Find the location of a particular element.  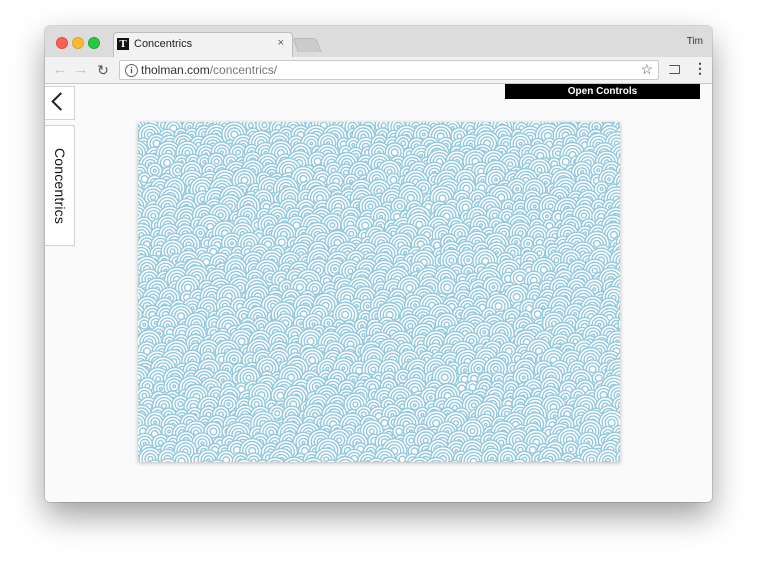

forward-arrow-icon: → is located at coordinates (81, 70).